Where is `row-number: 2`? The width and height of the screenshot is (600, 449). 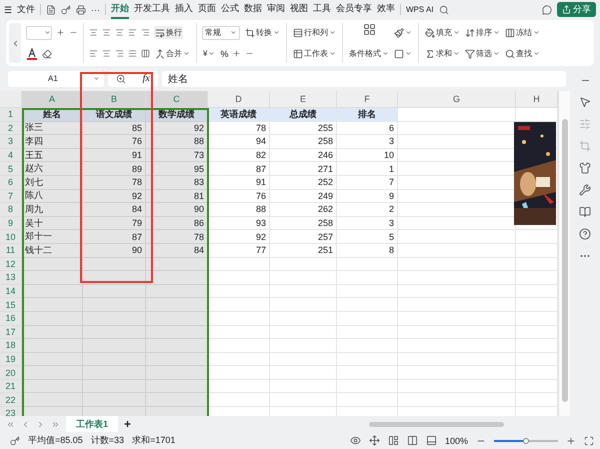 row-number: 2 is located at coordinates (11, 129).